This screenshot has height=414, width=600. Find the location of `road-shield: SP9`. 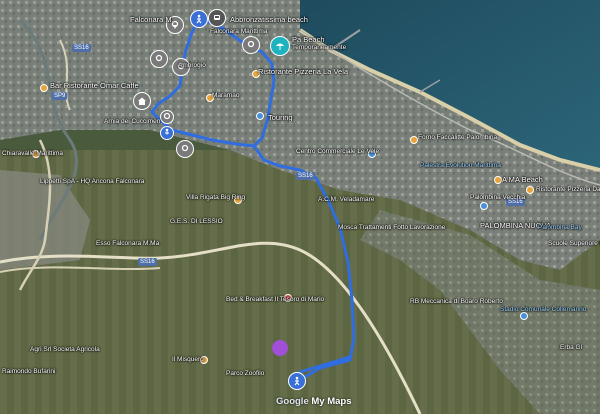

road-shield: SP9 is located at coordinates (60, 96).